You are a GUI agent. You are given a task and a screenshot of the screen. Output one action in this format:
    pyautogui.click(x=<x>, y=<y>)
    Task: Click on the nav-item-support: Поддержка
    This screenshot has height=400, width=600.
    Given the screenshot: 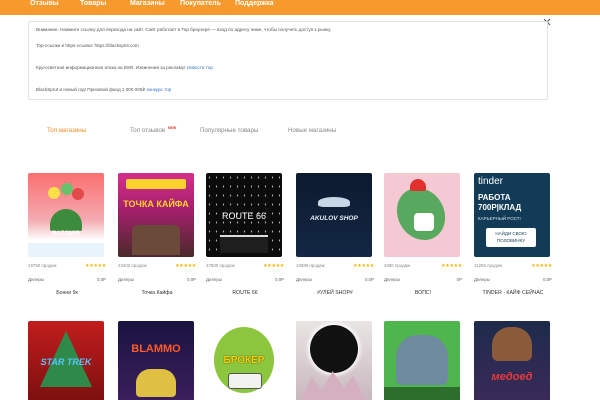 What is the action you would take?
    pyautogui.click(x=254, y=4)
    